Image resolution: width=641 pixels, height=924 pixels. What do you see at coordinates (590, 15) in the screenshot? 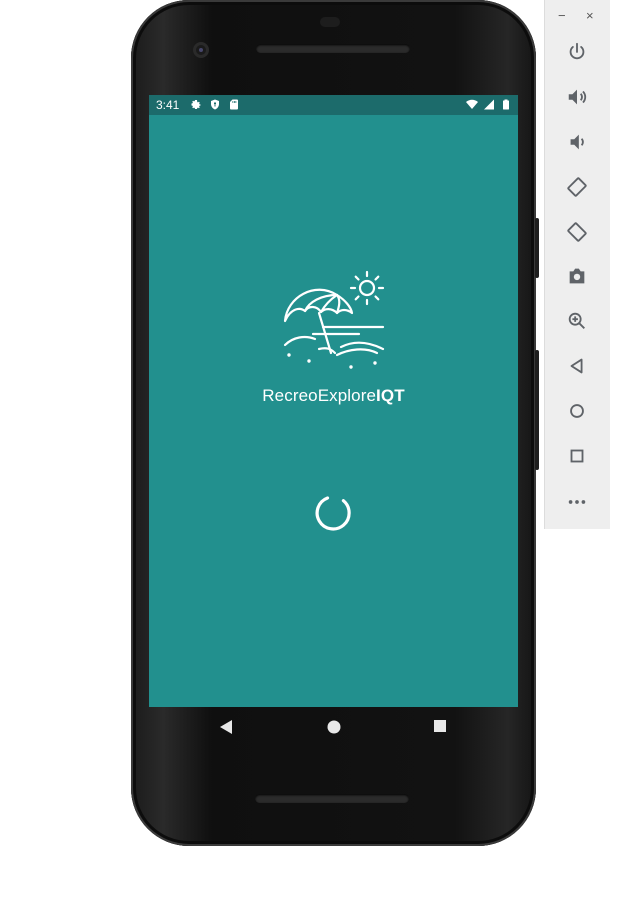
I see `close-button: ×` at bounding box center [590, 15].